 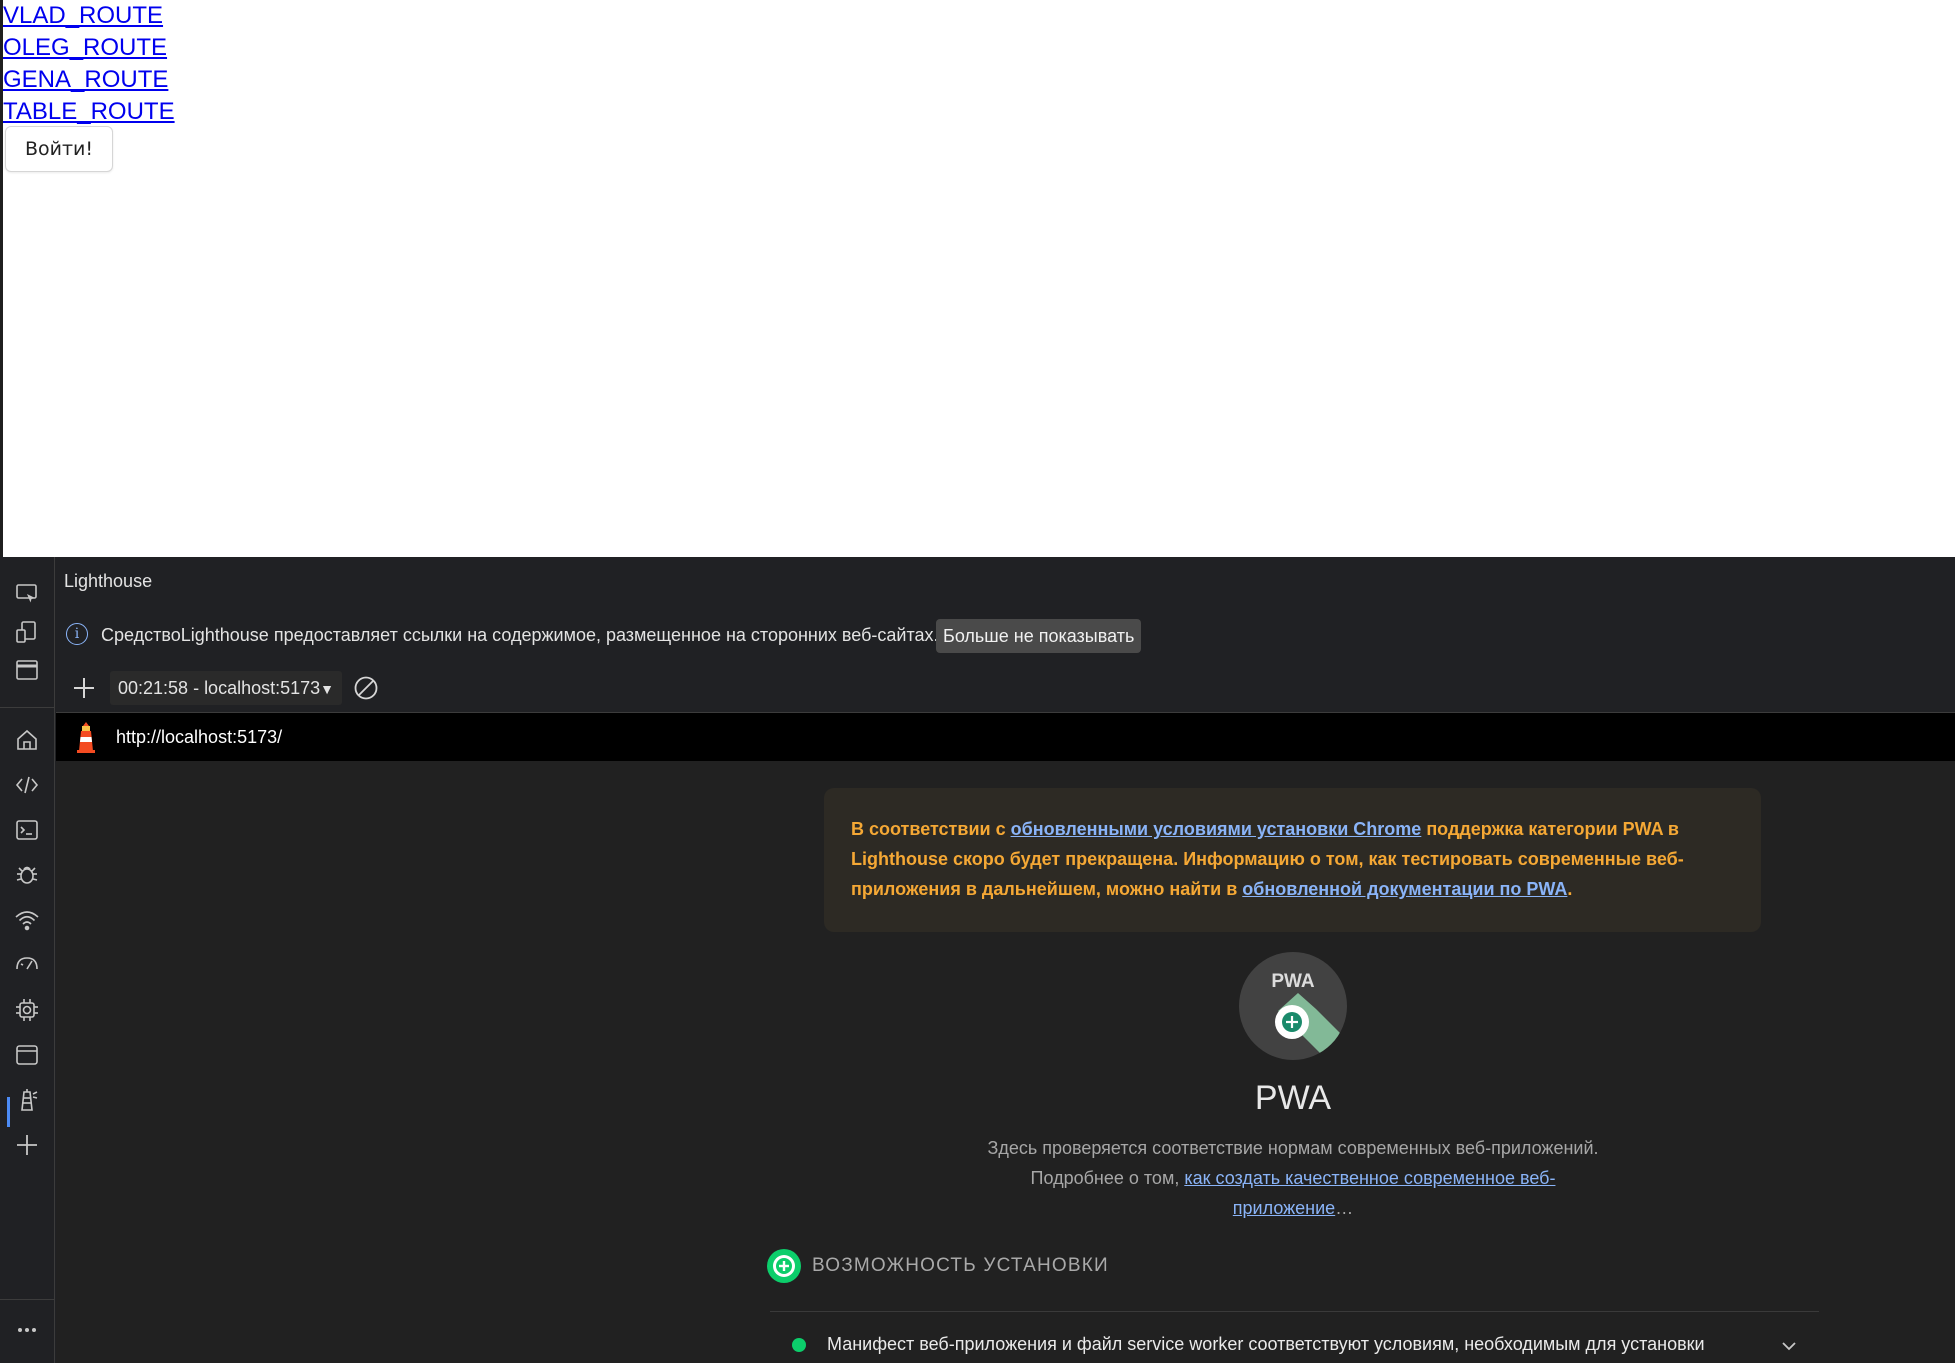 What do you see at coordinates (27, 920) in the screenshot?
I see `network-icon` at bounding box center [27, 920].